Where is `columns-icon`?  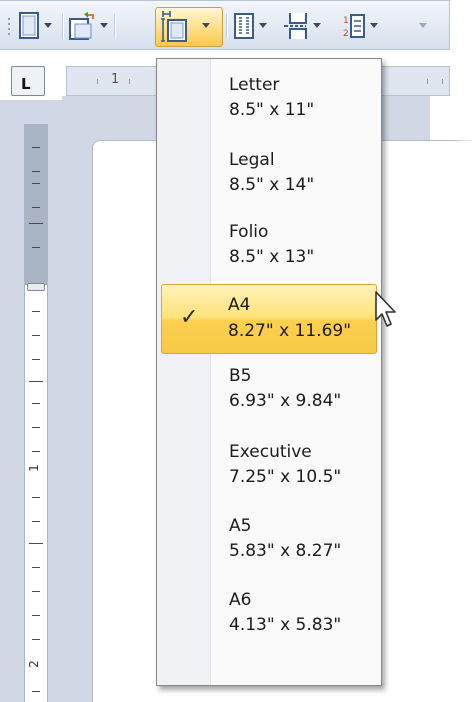 columns-icon is located at coordinates (244, 26).